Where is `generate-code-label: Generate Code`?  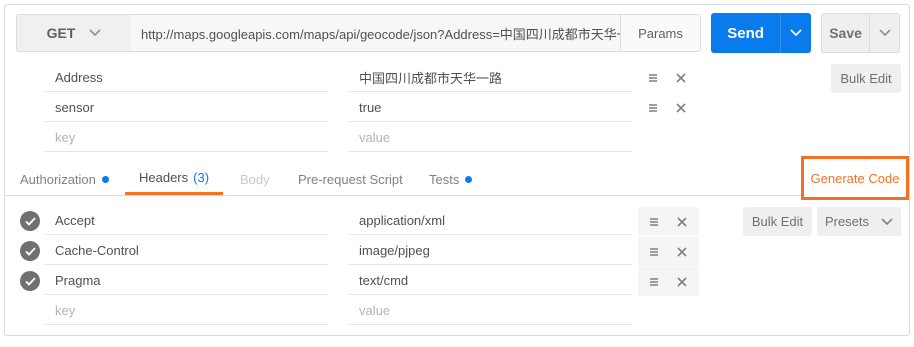 generate-code-label: Generate Code is located at coordinates (855, 178).